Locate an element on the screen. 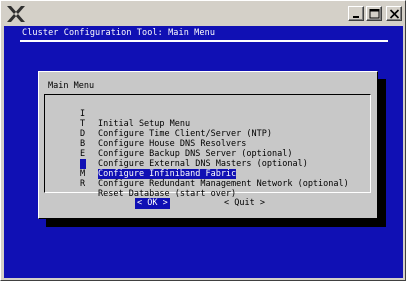 The height and width of the screenshot is (281, 406). x11-logo-icon is located at coordinates (16, 14).